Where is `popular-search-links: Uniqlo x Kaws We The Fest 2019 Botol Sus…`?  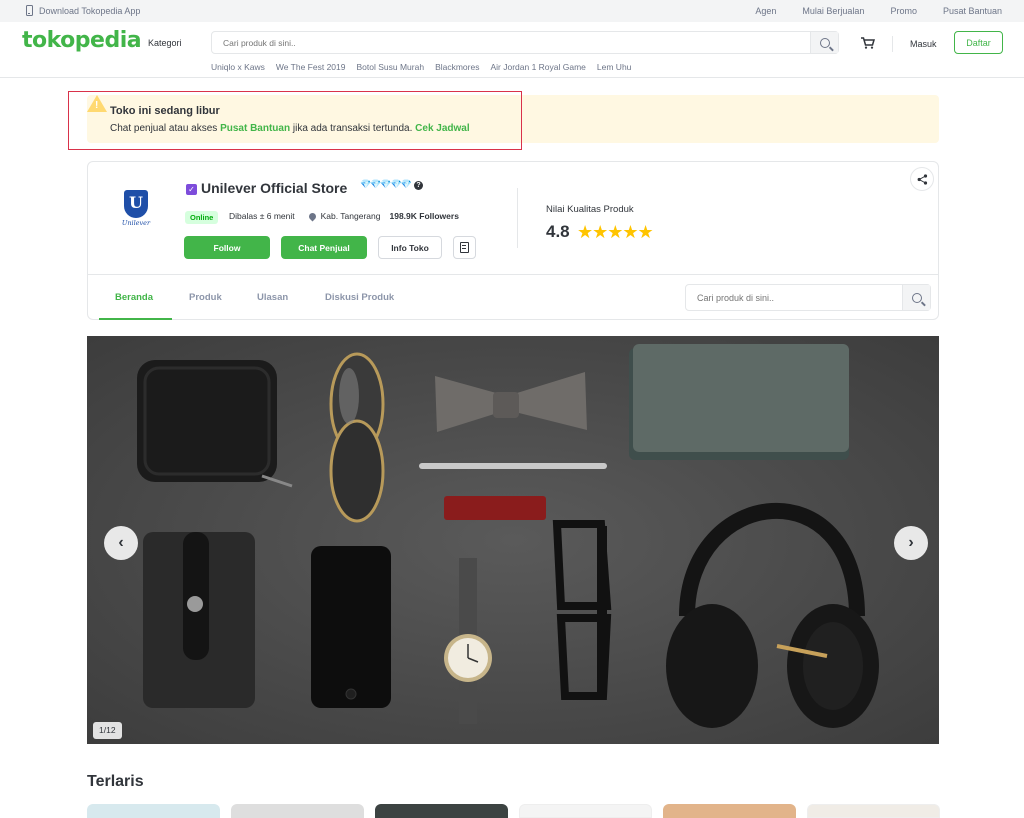
popular-search-links: Uniqlo x Kaws We The Fest 2019 Botol Sus… is located at coordinates (426, 67).